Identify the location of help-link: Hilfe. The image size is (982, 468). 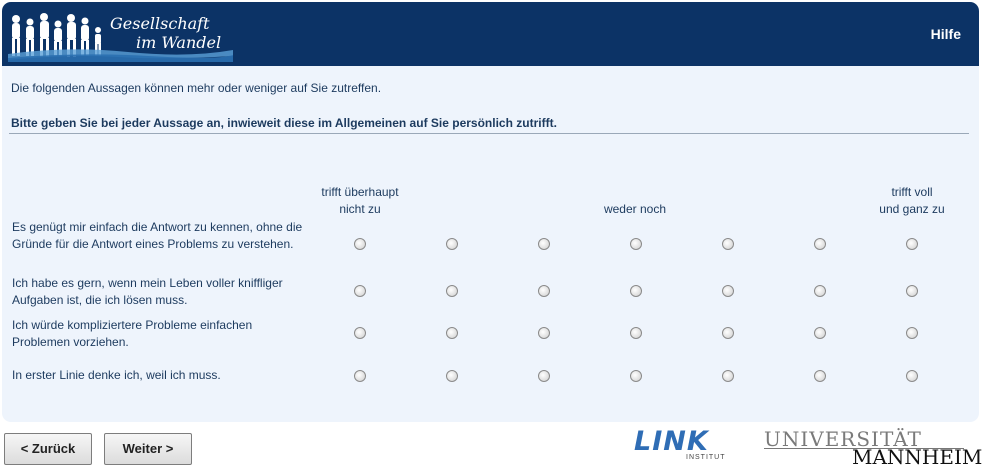
(946, 34).